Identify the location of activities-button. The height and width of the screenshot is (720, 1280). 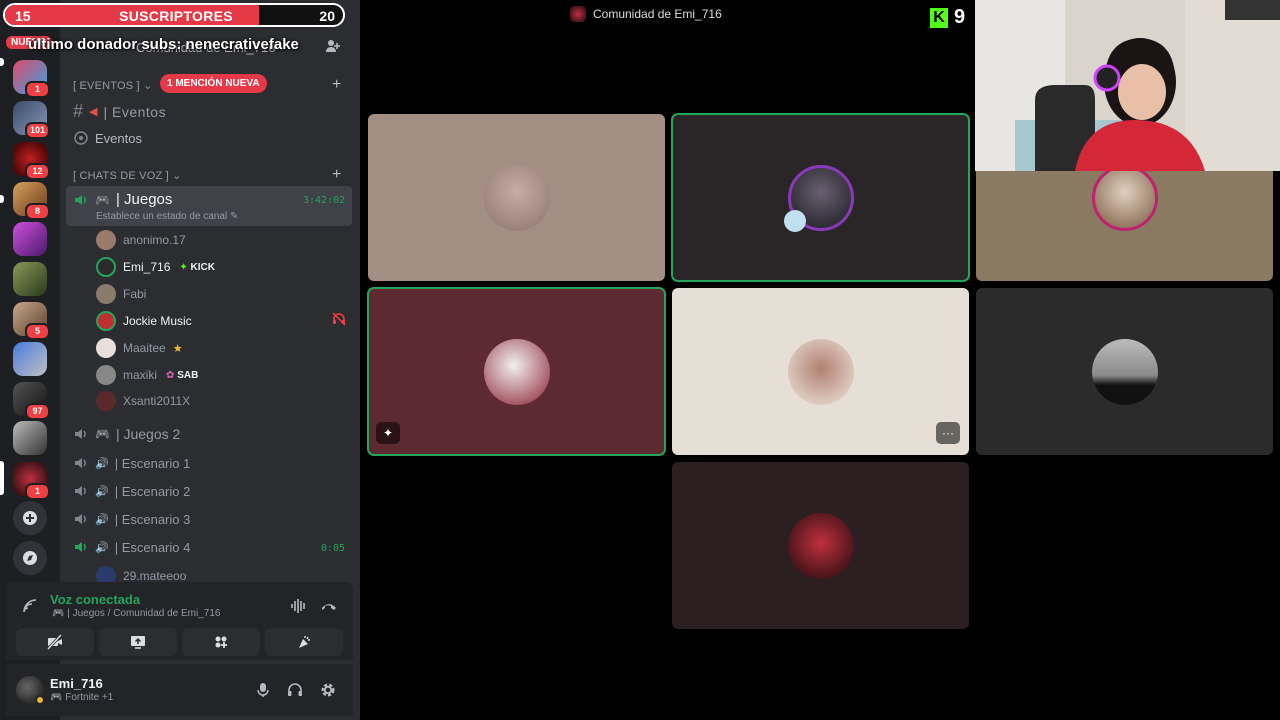
(221, 642).